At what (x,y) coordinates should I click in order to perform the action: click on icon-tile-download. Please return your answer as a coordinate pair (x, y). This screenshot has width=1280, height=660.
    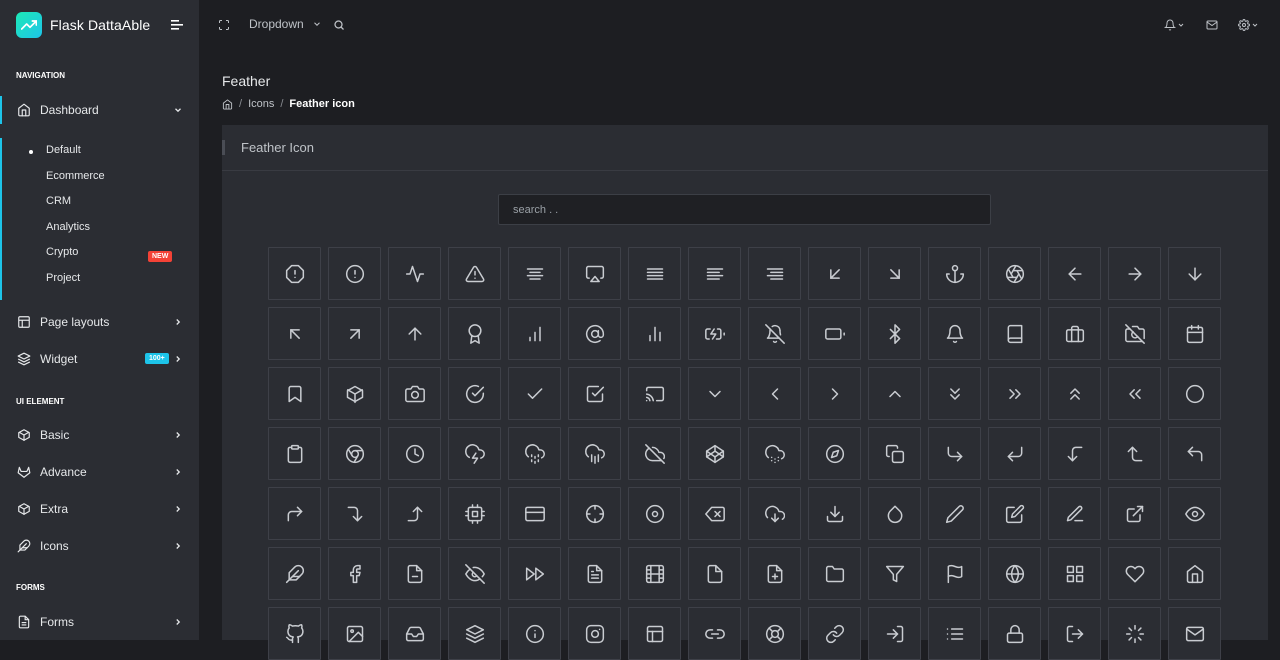
    Looking at the image, I should click on (834, 513).